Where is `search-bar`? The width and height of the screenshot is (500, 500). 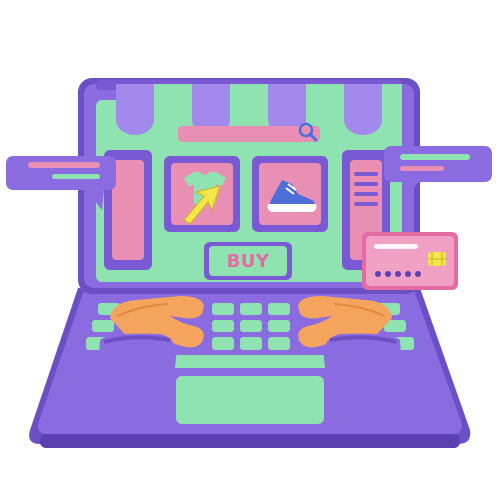
search-bar is located at coordinates (249, 132).